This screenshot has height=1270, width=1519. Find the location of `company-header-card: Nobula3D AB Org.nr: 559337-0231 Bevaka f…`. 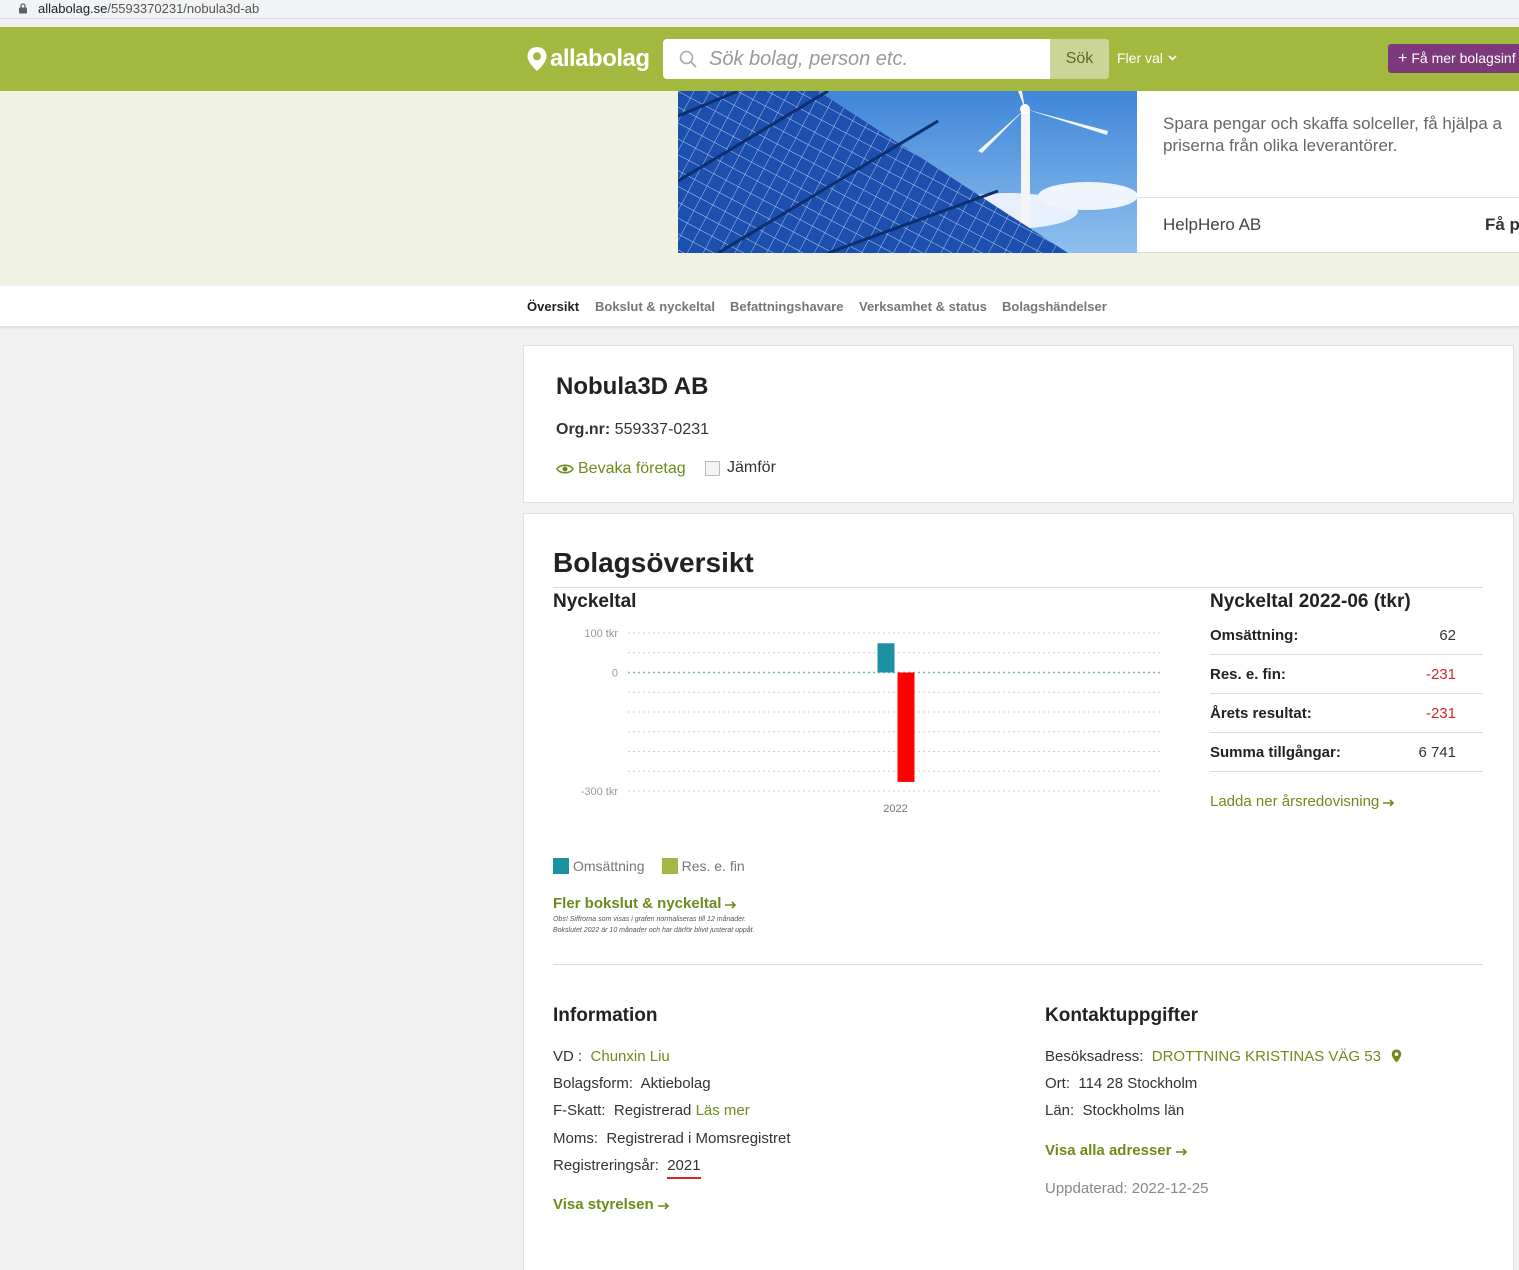

company-header-card: Nobula3D AB Org.nr: 559337-0231 Bevaka f… is located at coordinates (1018, 424).